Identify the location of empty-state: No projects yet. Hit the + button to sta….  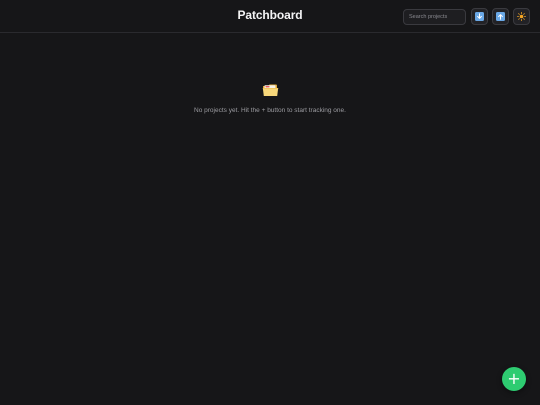
(270, 98).